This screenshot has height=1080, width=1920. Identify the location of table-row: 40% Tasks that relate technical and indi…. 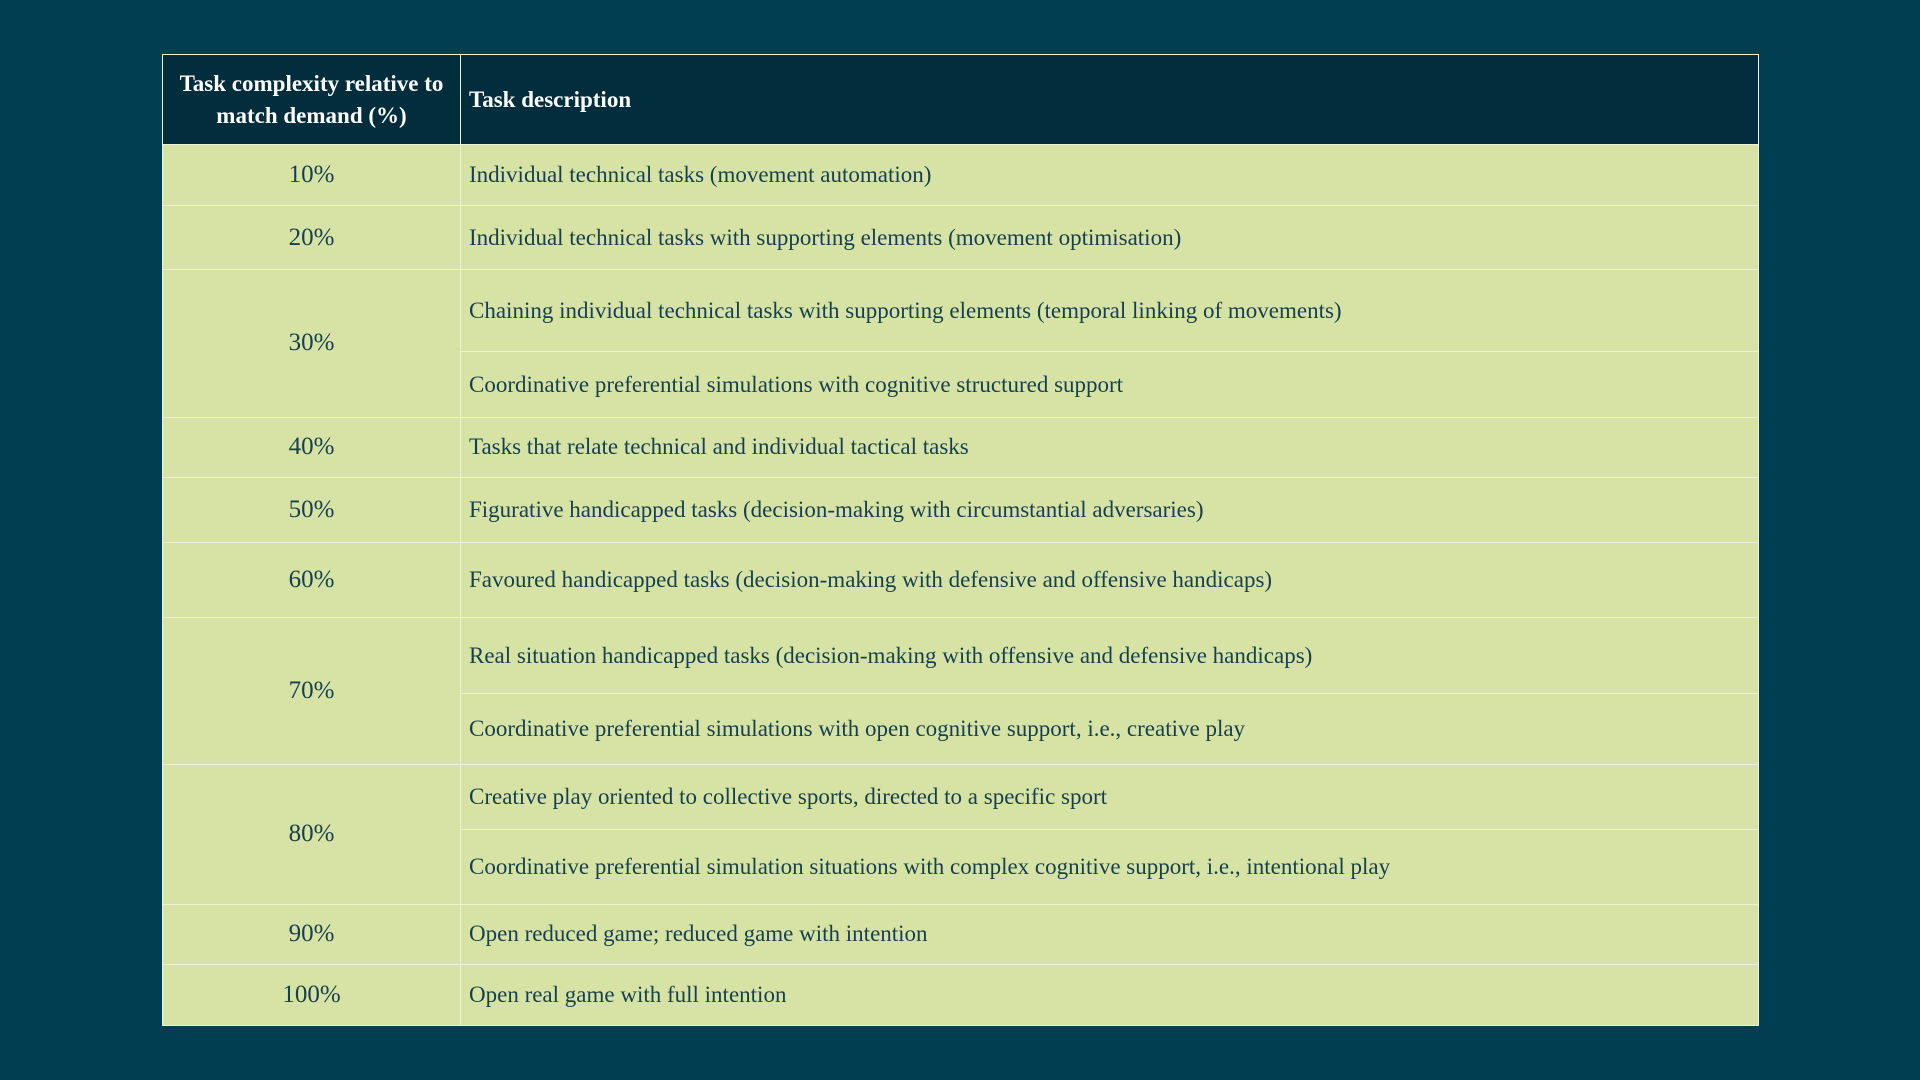
(960, 447).